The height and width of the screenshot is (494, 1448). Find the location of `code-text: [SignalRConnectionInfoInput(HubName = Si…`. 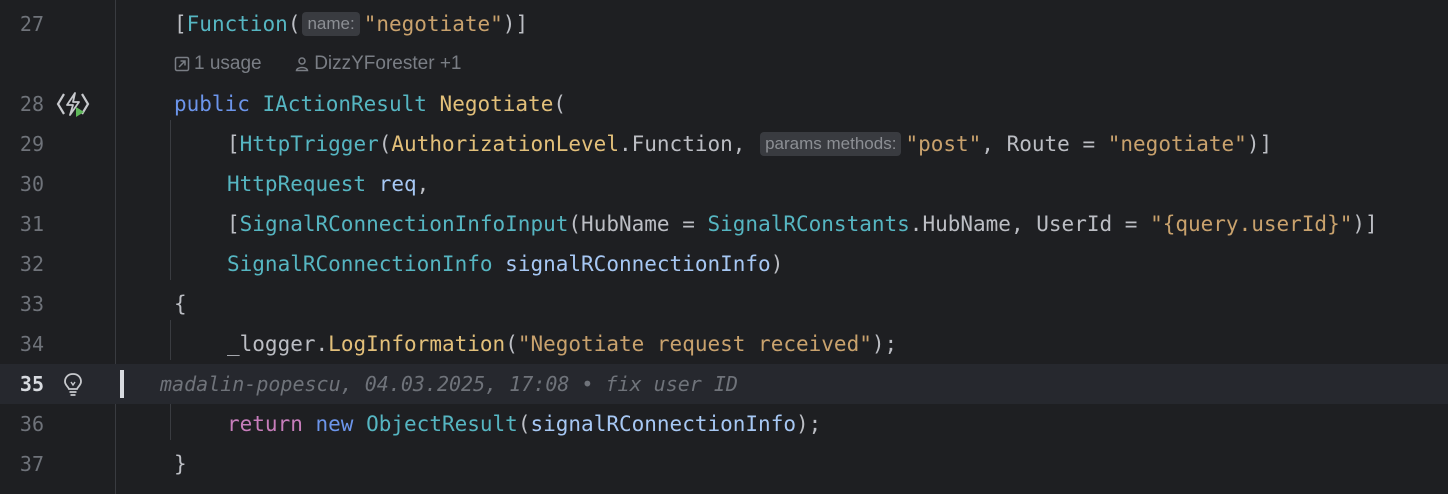

code-text: [SignalRConnectionInfoInput(HubName = Si… is located at coordinates (802, 224).